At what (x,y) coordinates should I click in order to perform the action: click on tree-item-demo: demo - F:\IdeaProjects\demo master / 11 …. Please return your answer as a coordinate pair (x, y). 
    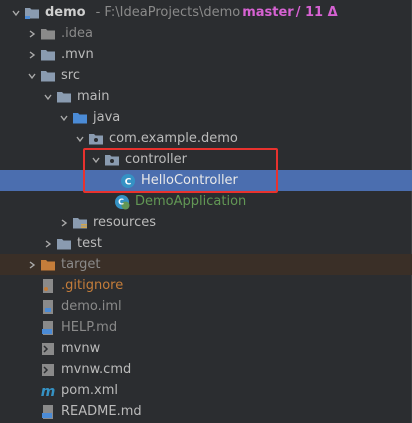
    Looking at the image, I should click on (206, 12).